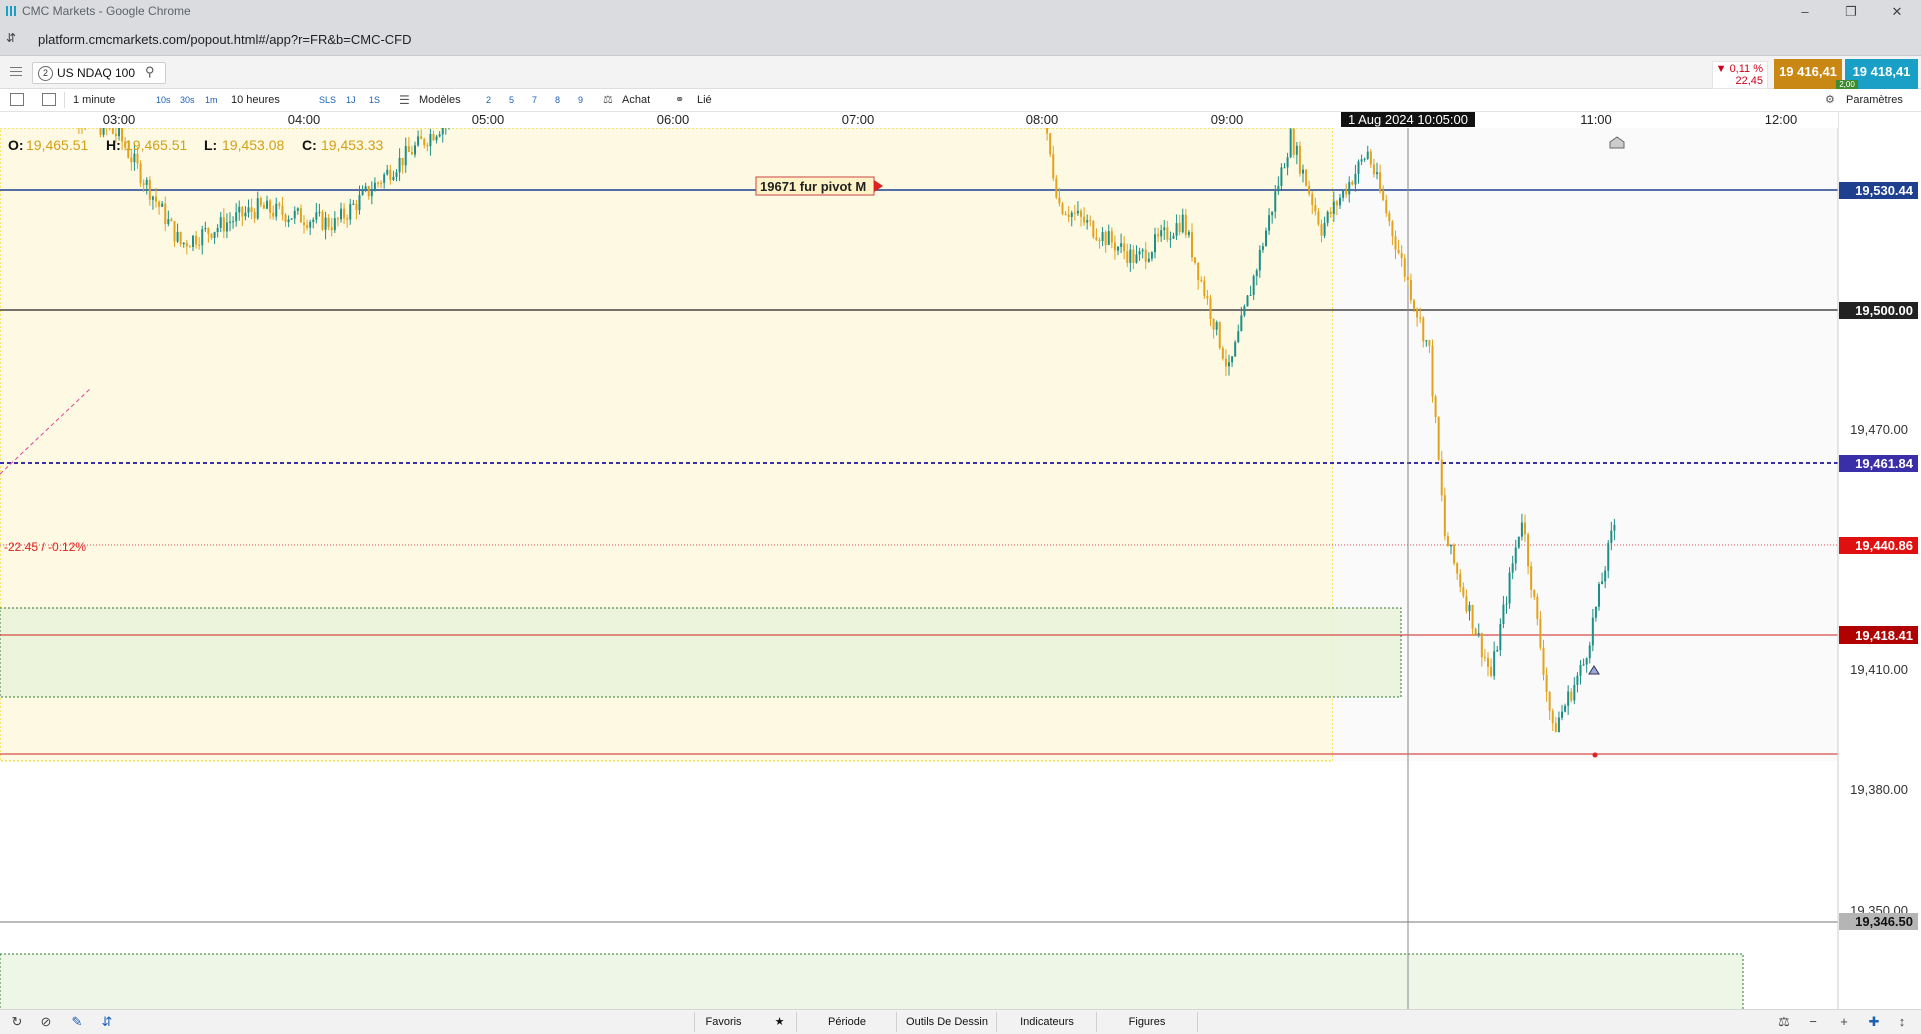  What do you see at coordinates (846, 1022) in the screenshot?
I see `tab-periode: Période` at bounding box center [846, 1022].